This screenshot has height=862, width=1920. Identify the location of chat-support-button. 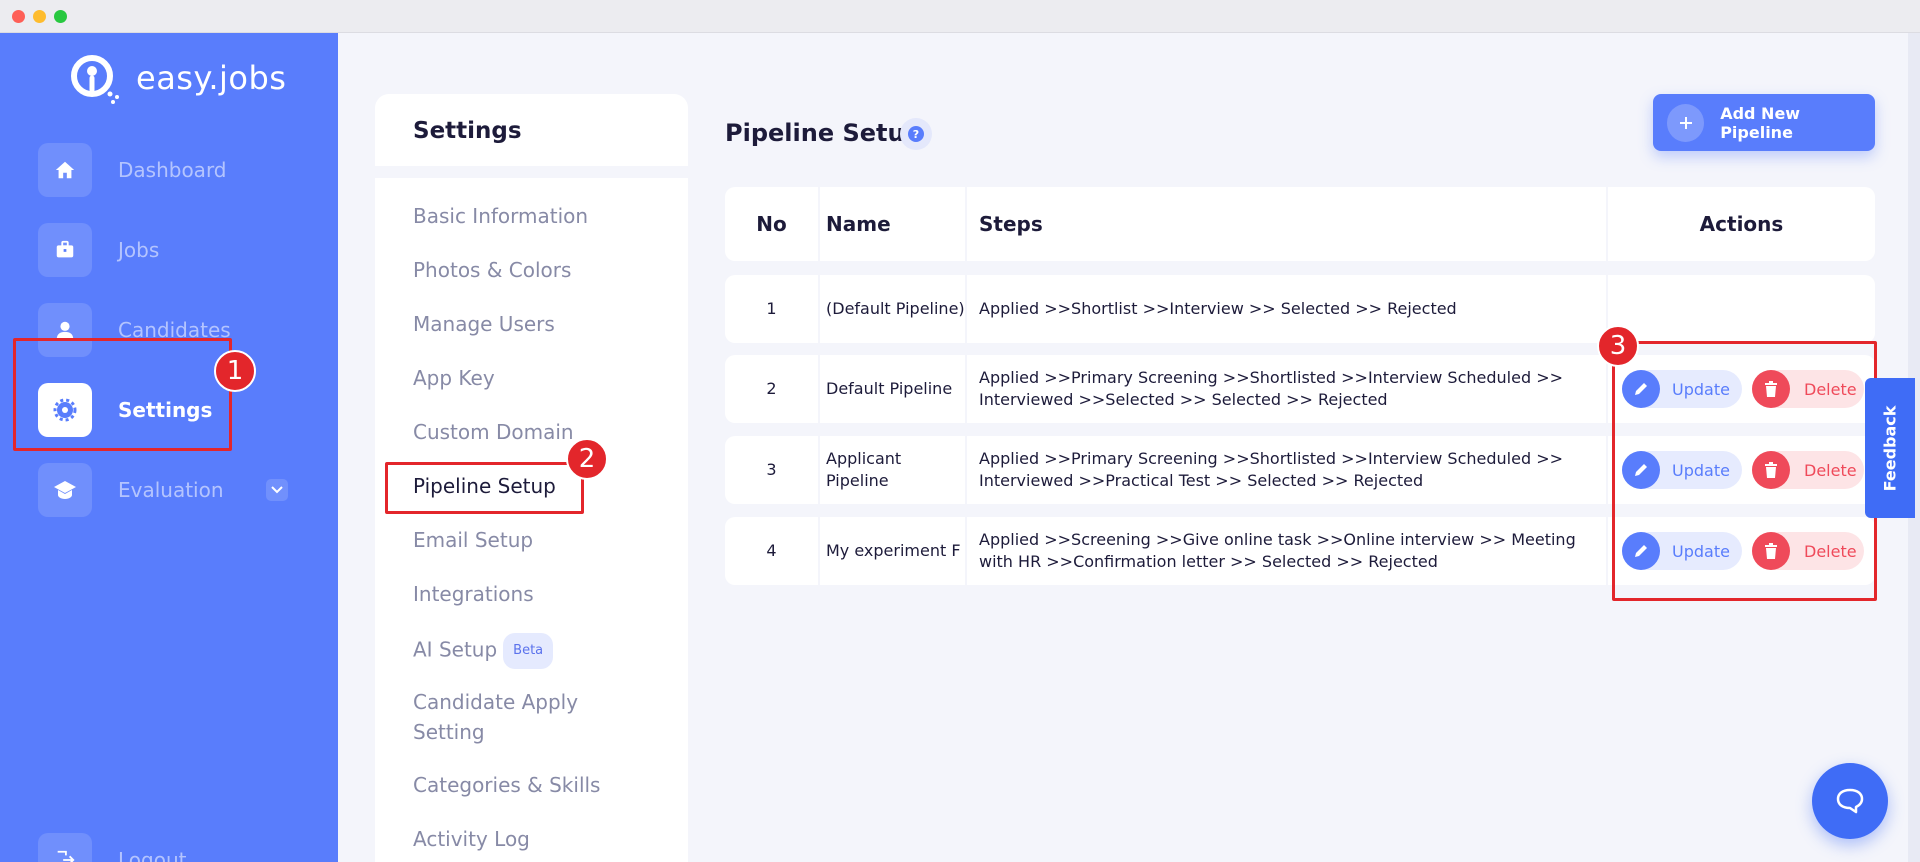
(1850, 801).